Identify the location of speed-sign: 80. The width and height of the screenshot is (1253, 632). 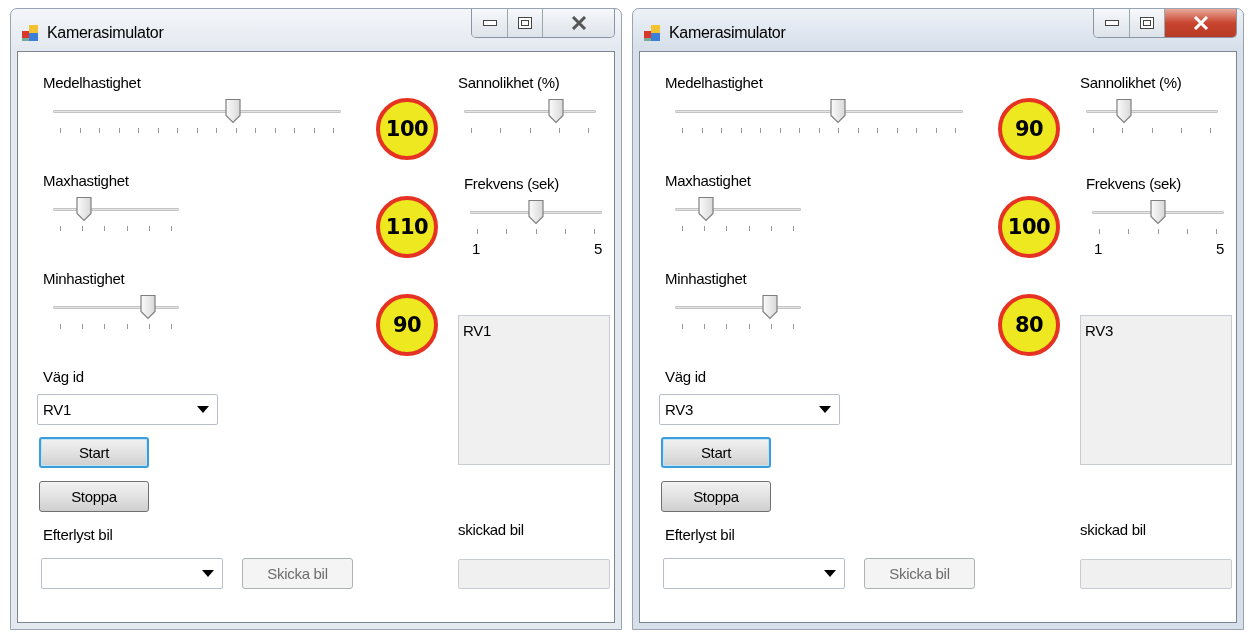
(1029, 325).